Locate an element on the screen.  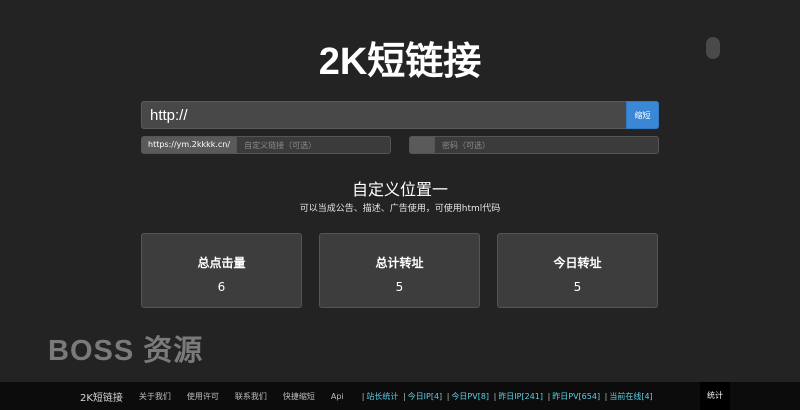
tongji-button: 统计 is located at coordinates (715, 396).